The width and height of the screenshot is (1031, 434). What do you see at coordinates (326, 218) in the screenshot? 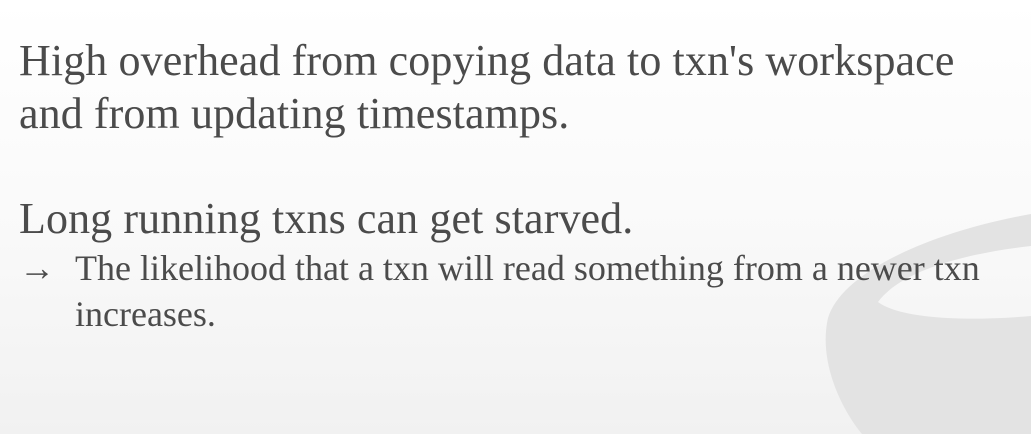
I see `bullet-starvation: Long running txns can get starved.` at bounding box center [326, 218].